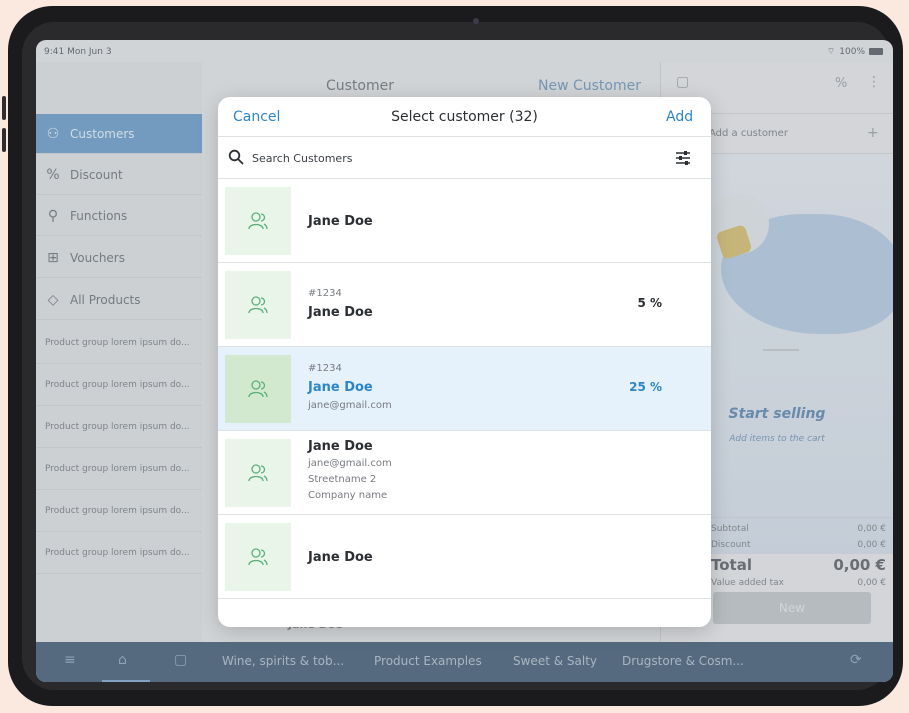 Image resolution: width=909 pixels, height=713 pixels. Describe the element at coordinates (256, 117) in the screenshot. I see `cancel-button: Cancel` at that location.